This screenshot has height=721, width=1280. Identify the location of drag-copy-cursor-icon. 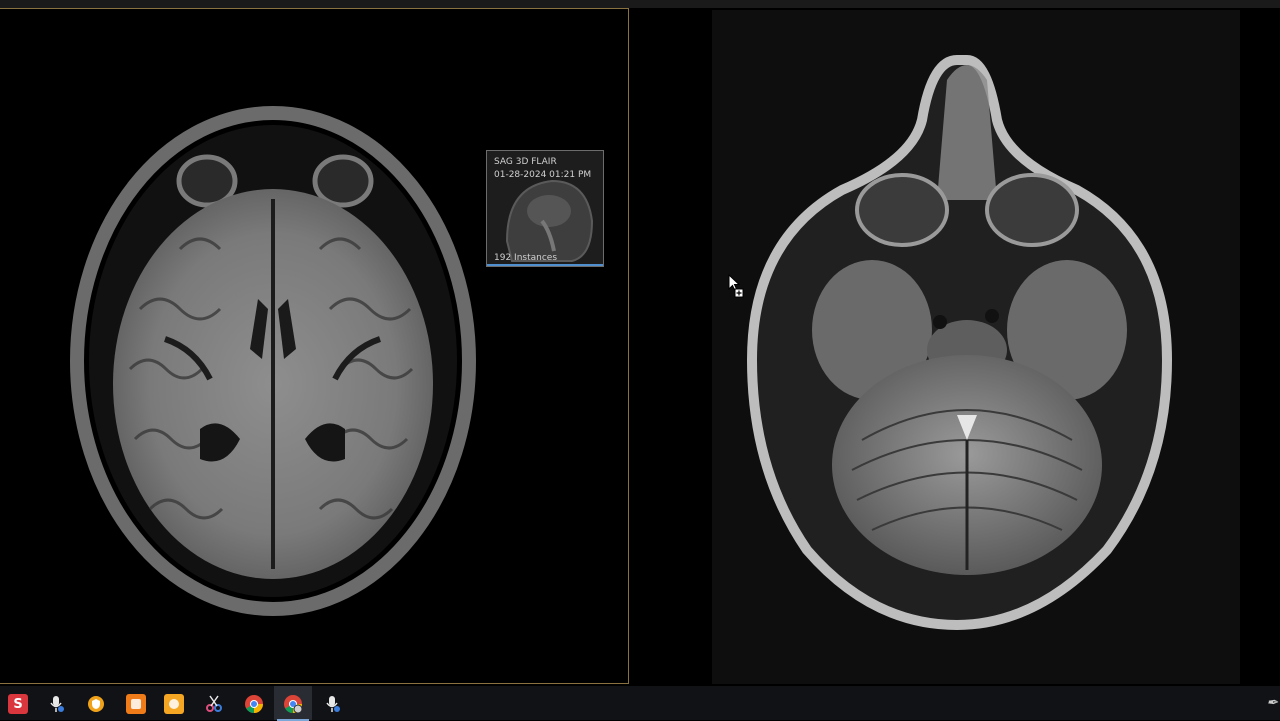
(736, 286).